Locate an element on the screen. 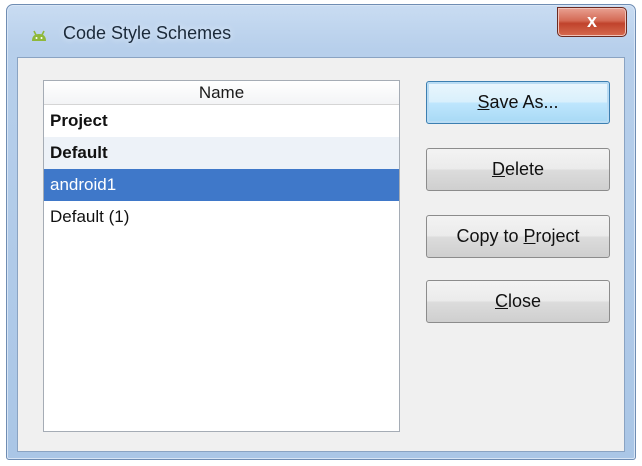 Image resolution: width=642 pixels, height=466 pixels. title-bar: Code Style Schemes x is located at coordinates (321, 31).